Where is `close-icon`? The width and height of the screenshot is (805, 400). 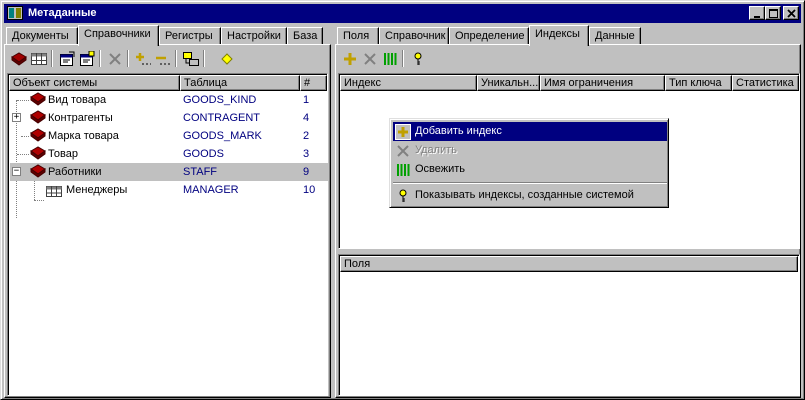 close-icon is located at coordinates (791, 13).